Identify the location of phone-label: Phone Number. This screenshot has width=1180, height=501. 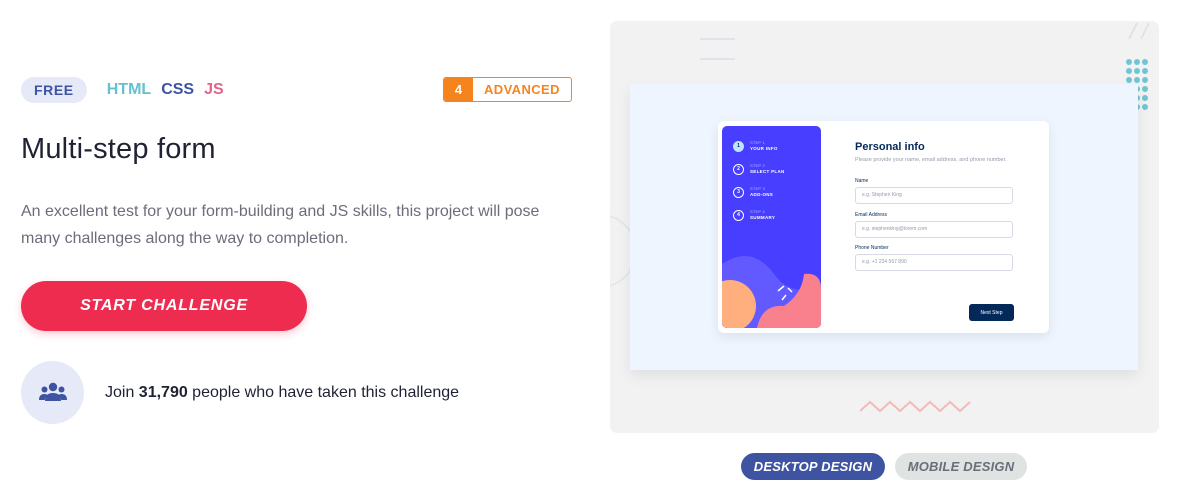
(872, 248).